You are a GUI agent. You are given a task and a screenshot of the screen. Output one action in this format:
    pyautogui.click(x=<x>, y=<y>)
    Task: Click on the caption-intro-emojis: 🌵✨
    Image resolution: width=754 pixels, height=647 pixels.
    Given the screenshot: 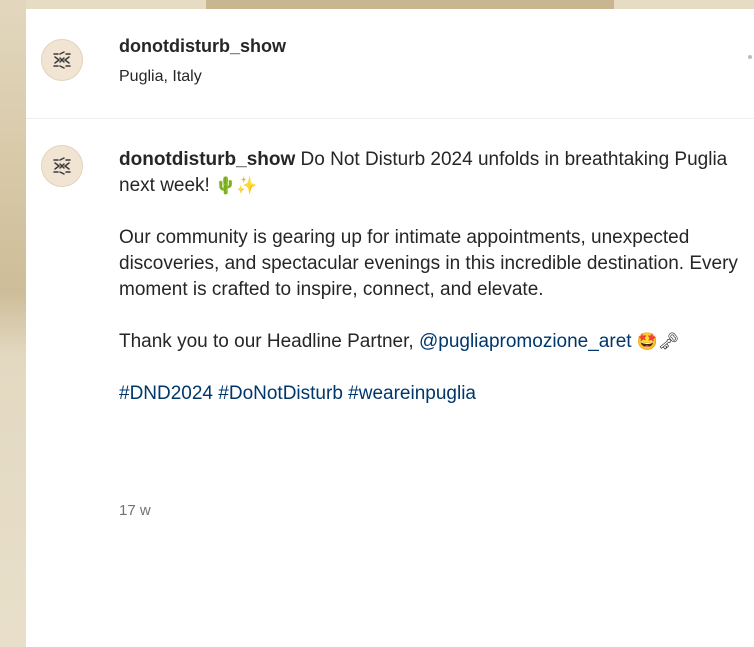 What is the action you would take?
    pyautogui.click(x=236, y=186)
    